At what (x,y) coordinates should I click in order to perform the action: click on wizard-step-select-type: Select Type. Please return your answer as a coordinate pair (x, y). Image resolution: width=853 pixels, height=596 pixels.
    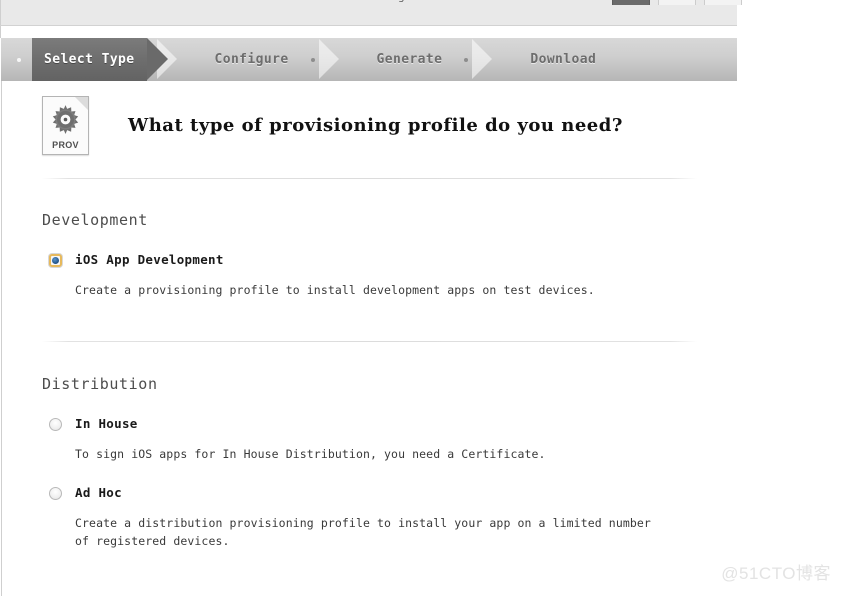
    Looking at the image, I should click on (99, 59).